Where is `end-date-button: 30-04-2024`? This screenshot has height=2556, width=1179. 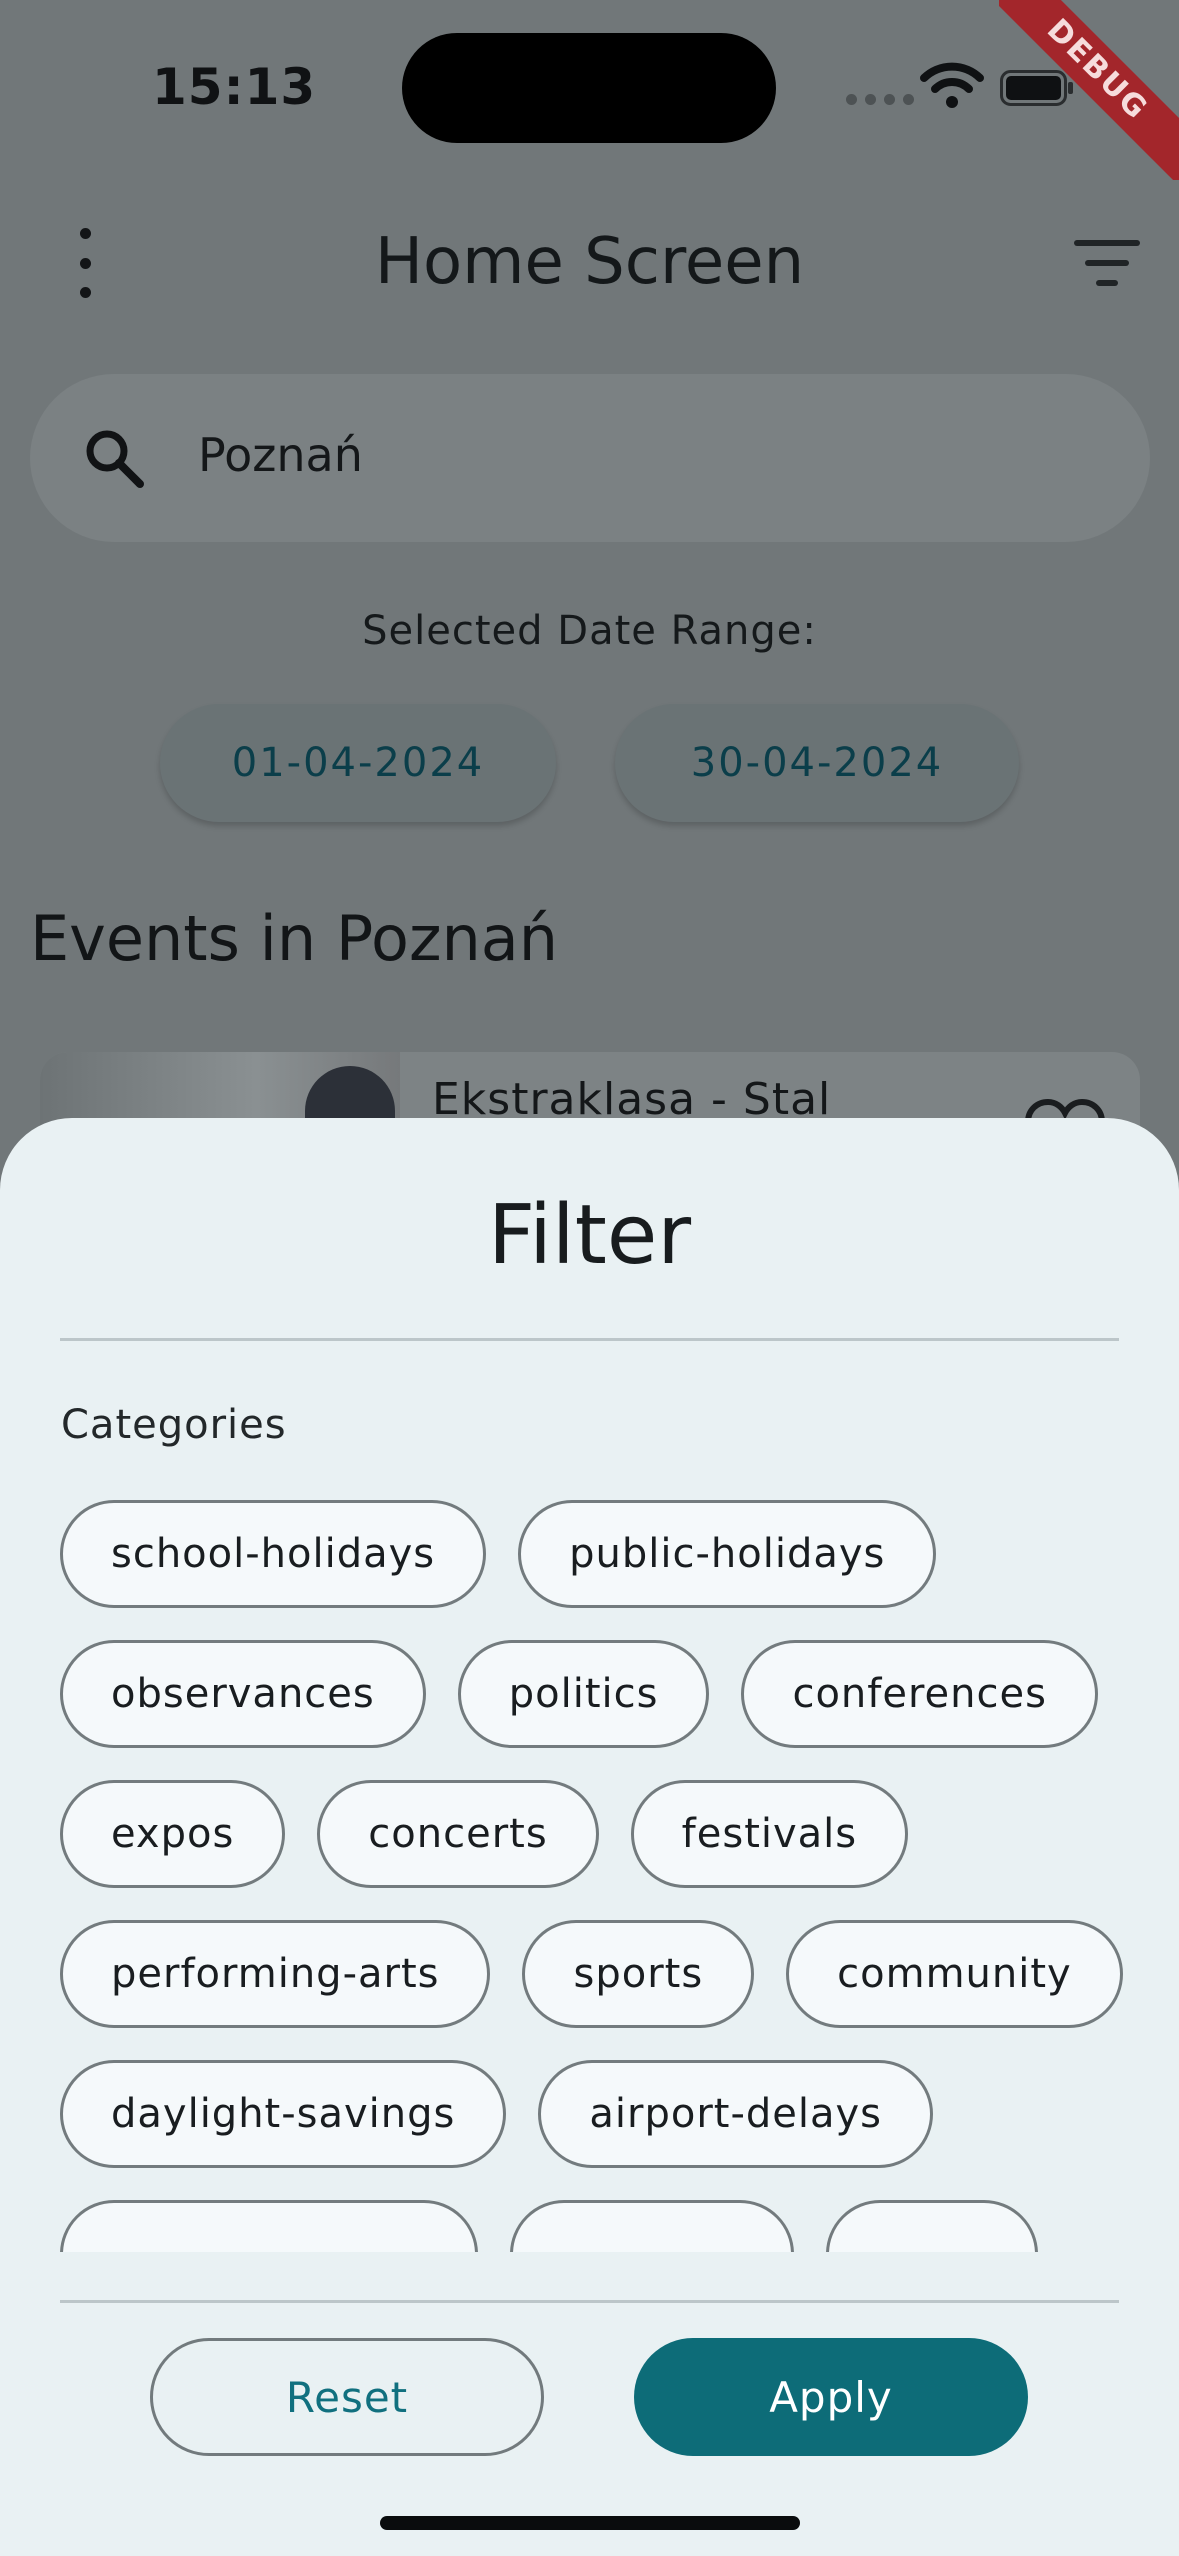 end-date-button: 30-04-2024 is located at coordinates (817, 763).